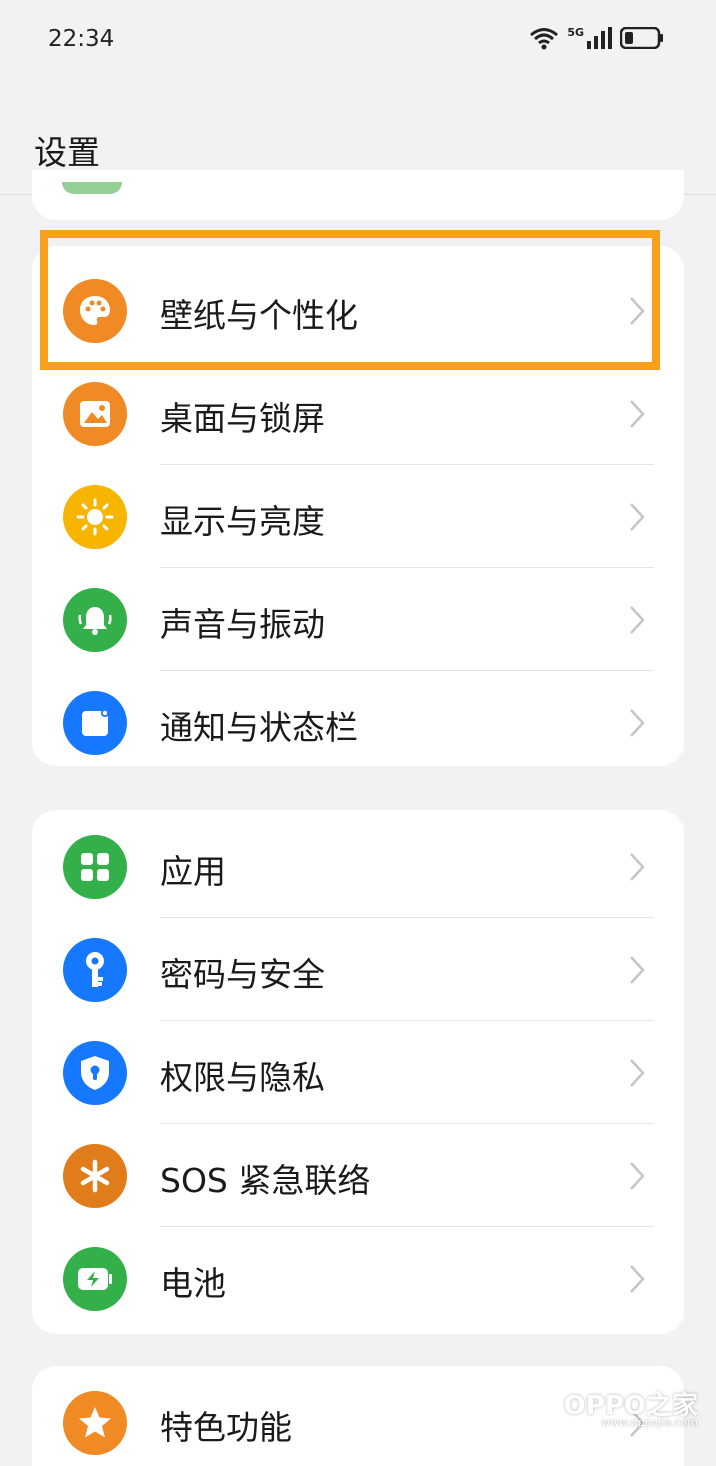 Image resolution: width=716 pixels, height=1466 pixels. Describe the element at coordinates (358, 413) in the screenshot. I see `settings-item-desktop-lockscreen: 桌面与锁屏` at that location.